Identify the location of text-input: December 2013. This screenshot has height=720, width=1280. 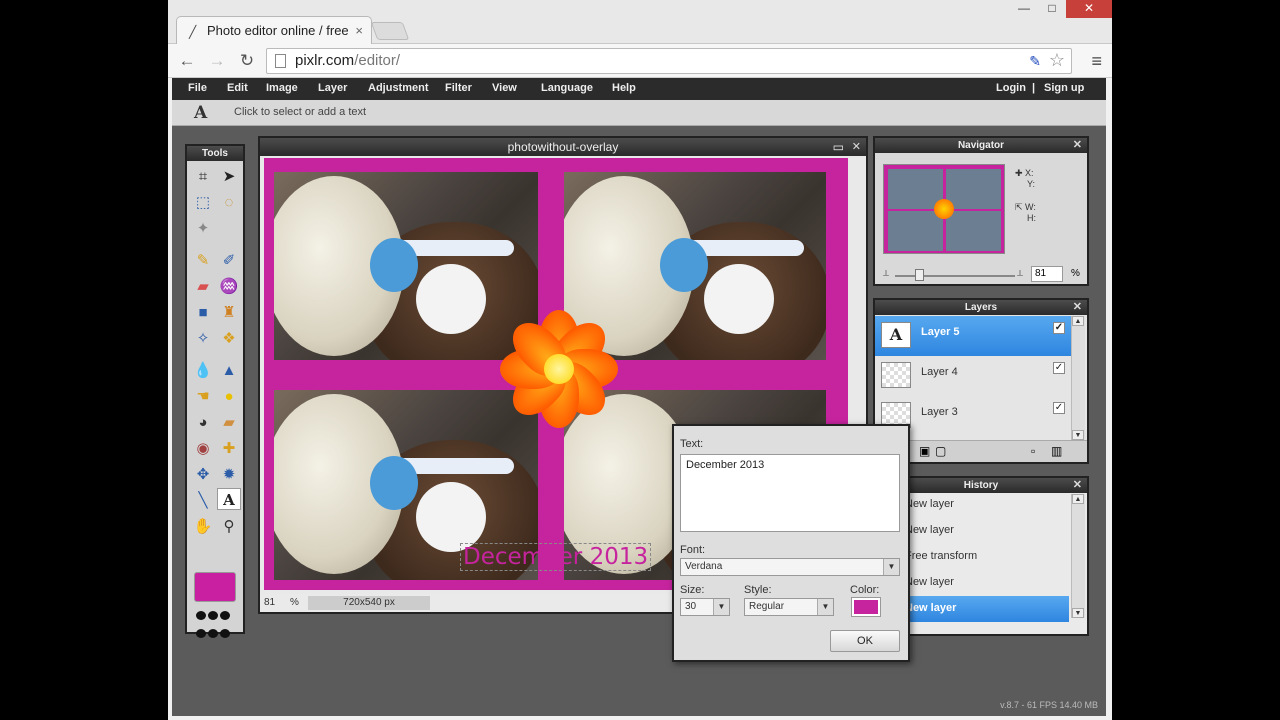
(790, 493).